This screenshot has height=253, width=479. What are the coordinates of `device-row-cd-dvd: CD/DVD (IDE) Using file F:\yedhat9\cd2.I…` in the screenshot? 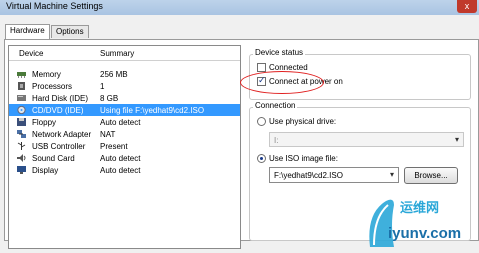 It's located at (124, 110).